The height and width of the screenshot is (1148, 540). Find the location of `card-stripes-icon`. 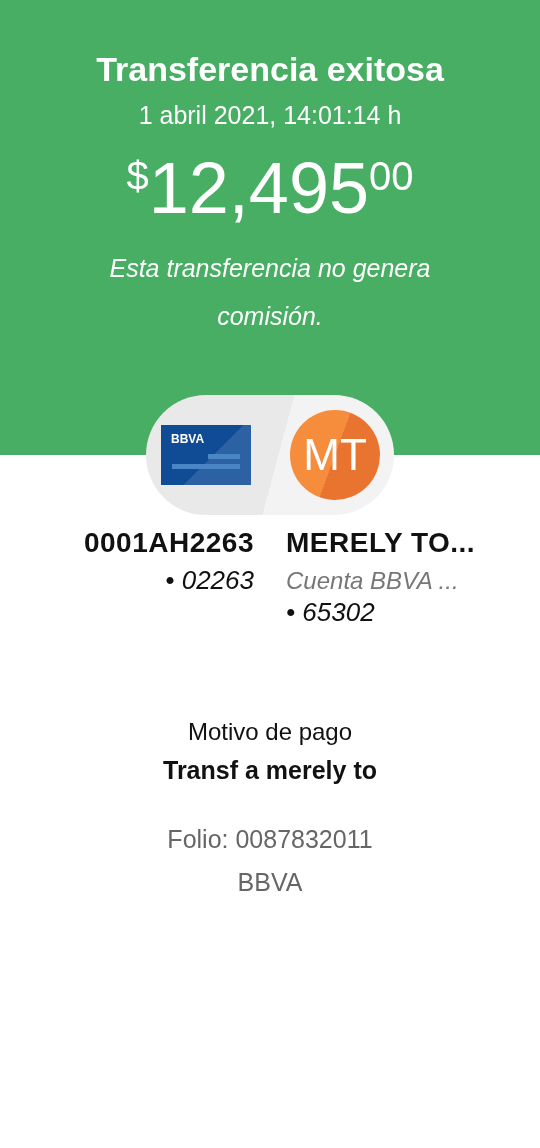

card-stripes-icon is located at coordinates (206, 461).